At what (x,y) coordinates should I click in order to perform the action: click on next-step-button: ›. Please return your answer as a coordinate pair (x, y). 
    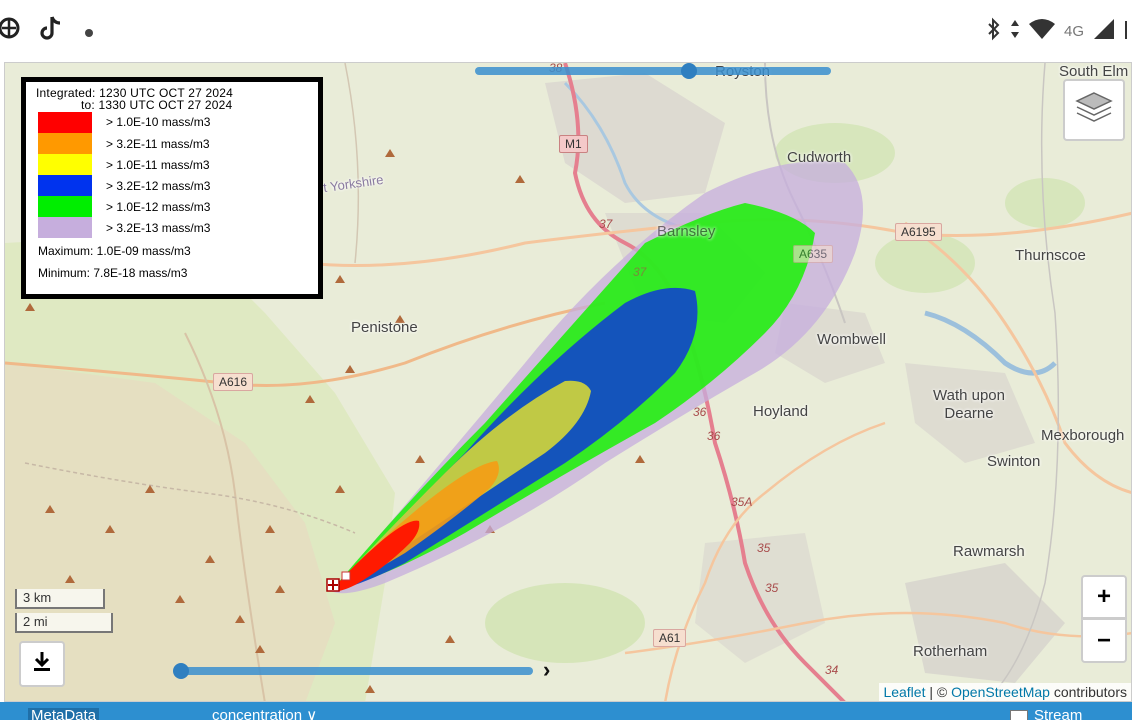
    Looking at the image, I should click on (546, 670).